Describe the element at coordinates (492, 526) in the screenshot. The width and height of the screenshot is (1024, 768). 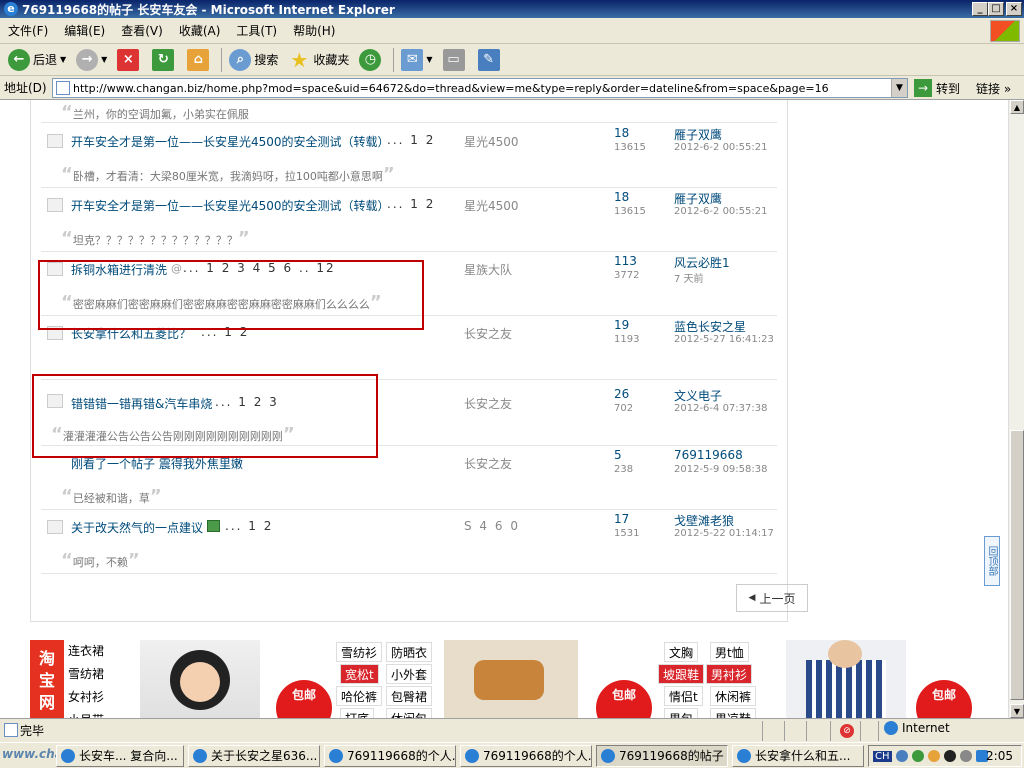
I see `thread-author: S 4 6 0` at that location.